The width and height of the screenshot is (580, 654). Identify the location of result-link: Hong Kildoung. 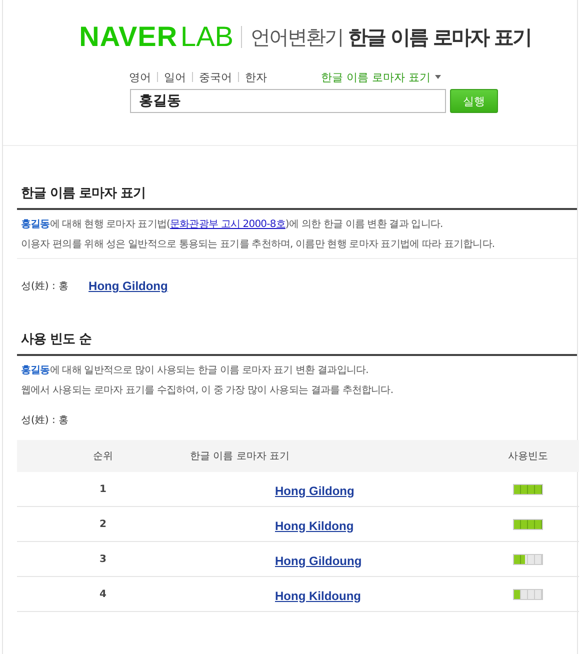
(318, 595).